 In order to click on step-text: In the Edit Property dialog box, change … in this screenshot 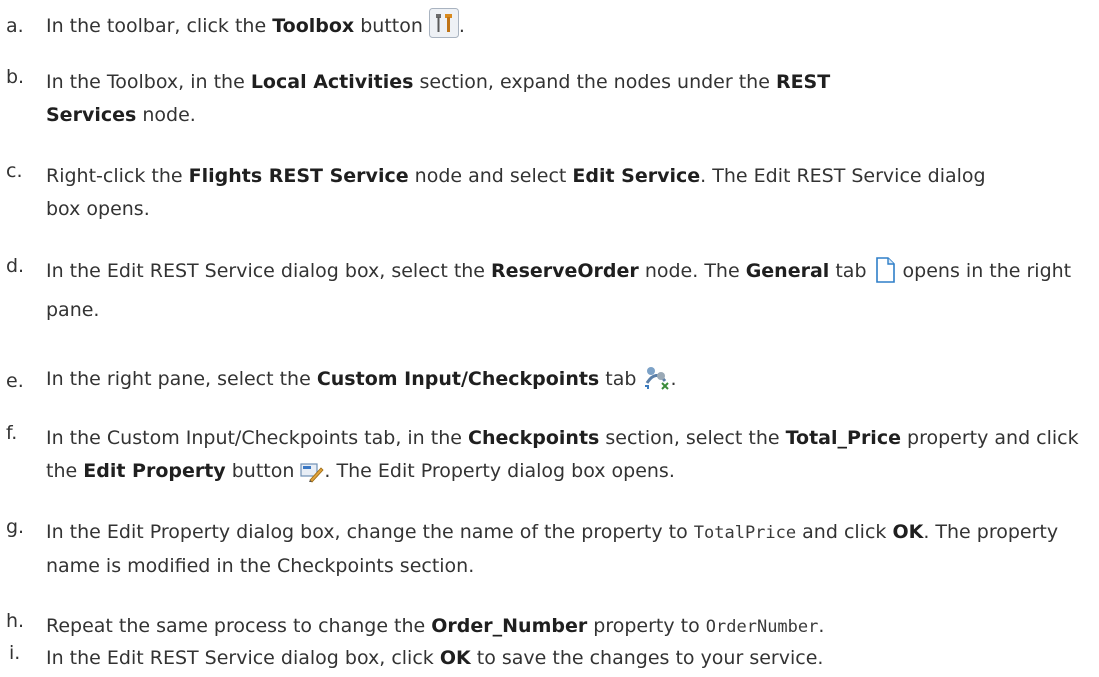, I will do `click(568, 549)`.